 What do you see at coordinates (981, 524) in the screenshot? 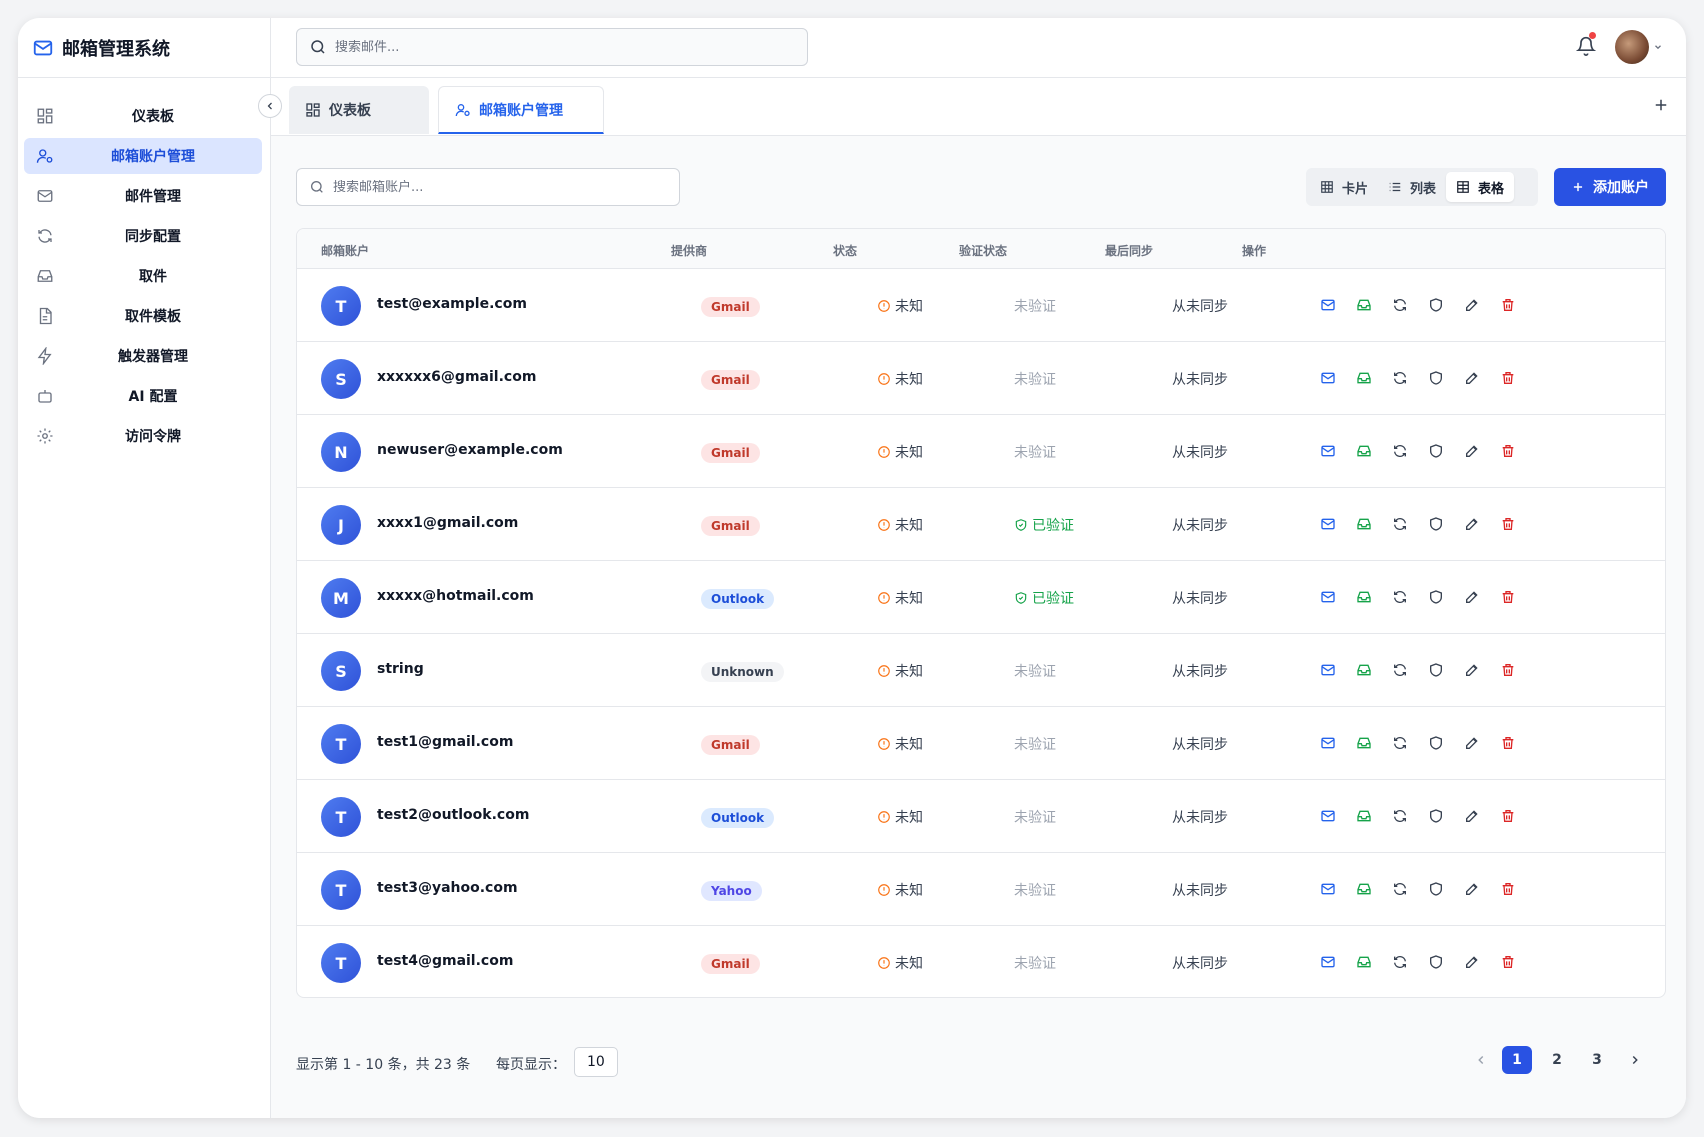
I see `table-row: J xxxx1@gmail.com Gmail 未知 已验证 从未同步` at bounding box center [981, 524].